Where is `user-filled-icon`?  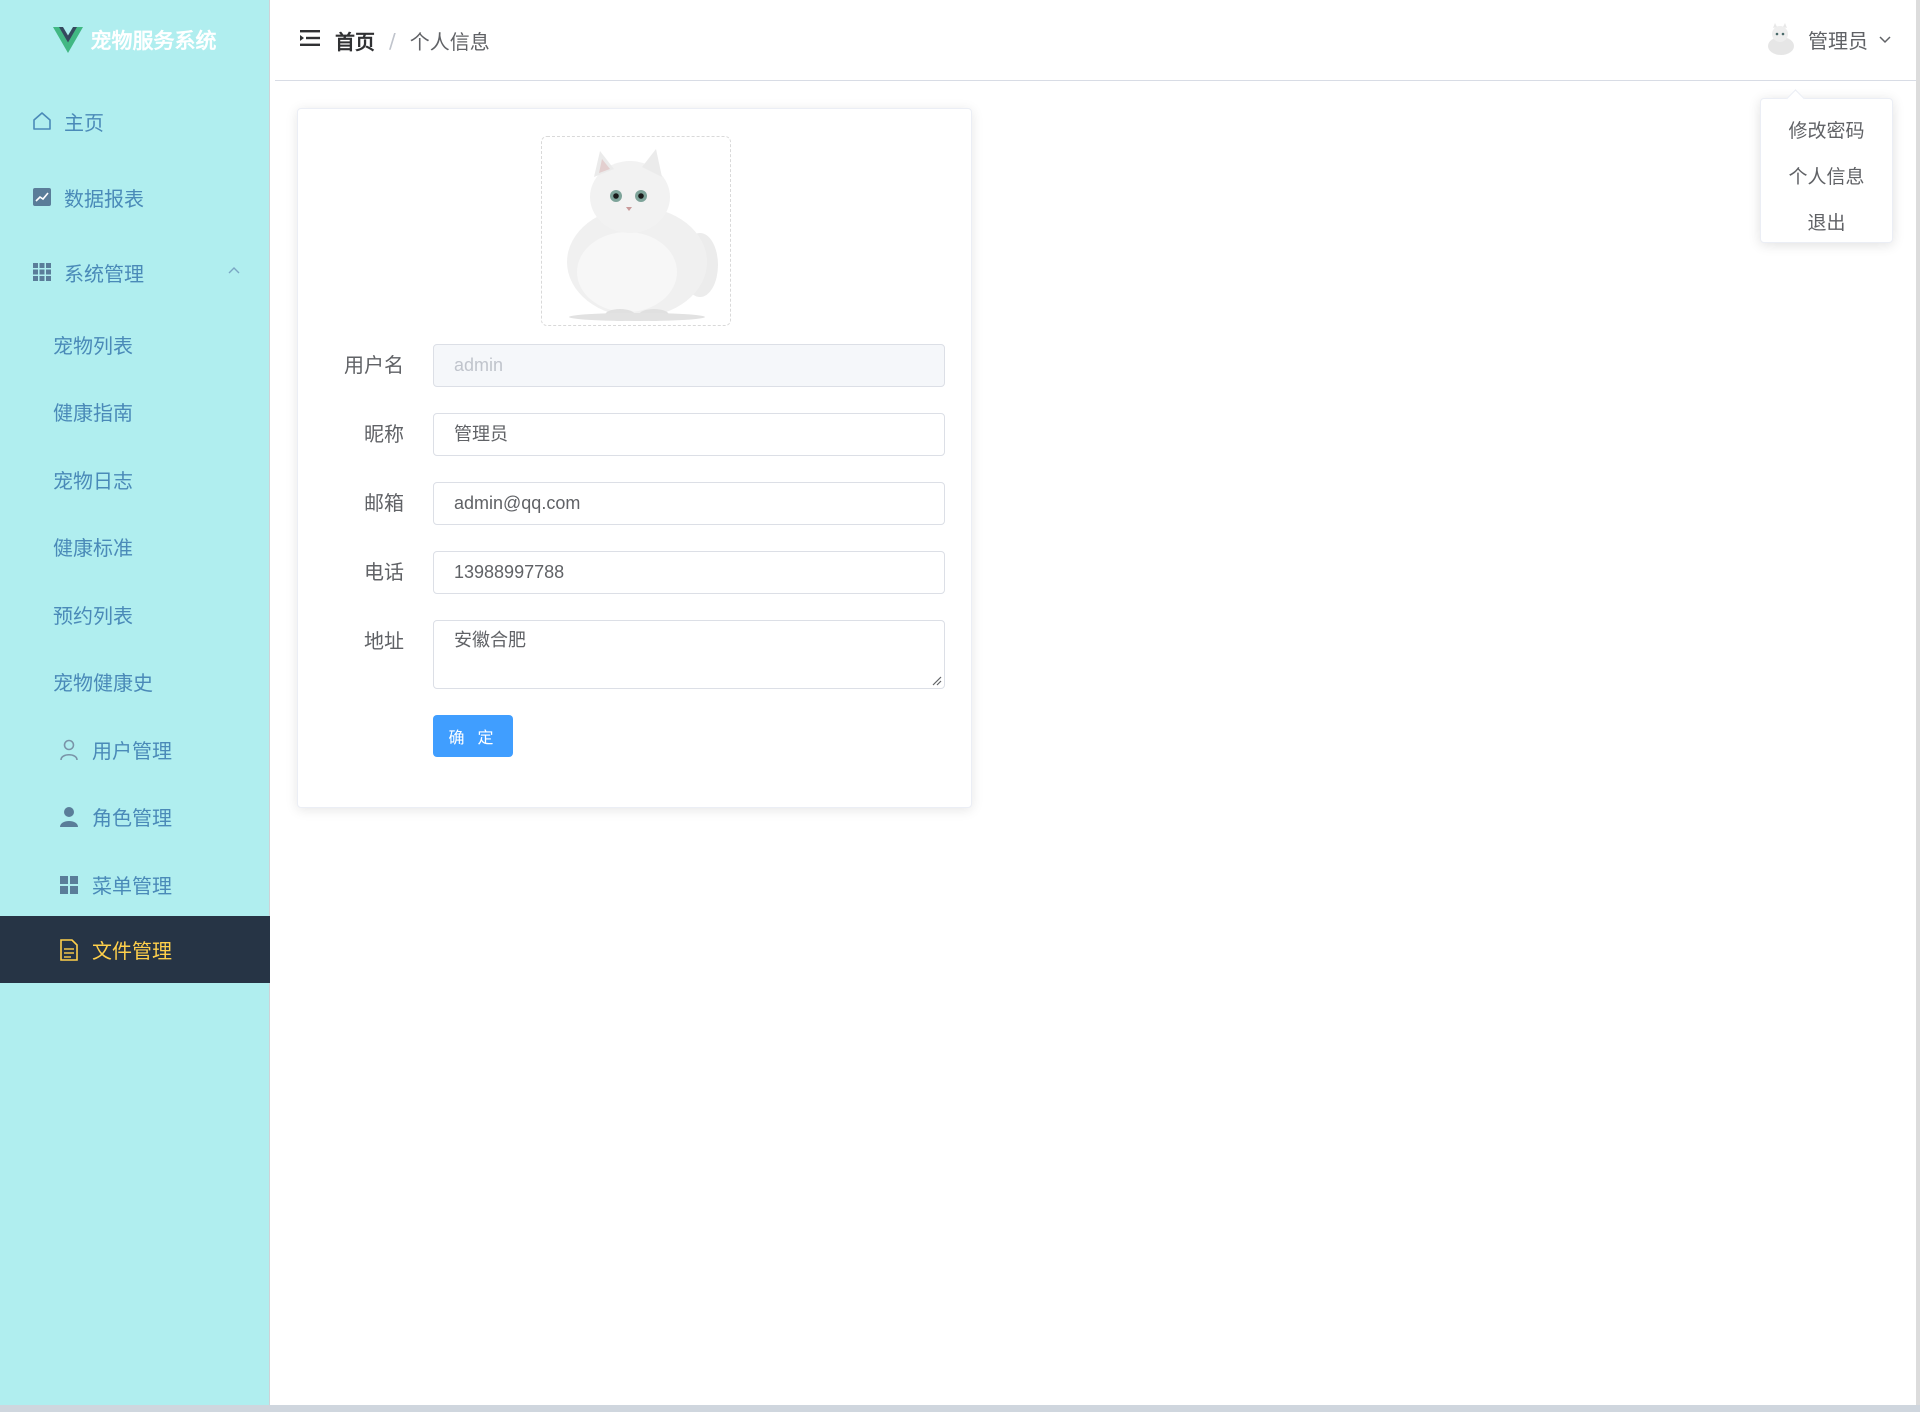 user-filled-icon is located at coordinates (69, 817).